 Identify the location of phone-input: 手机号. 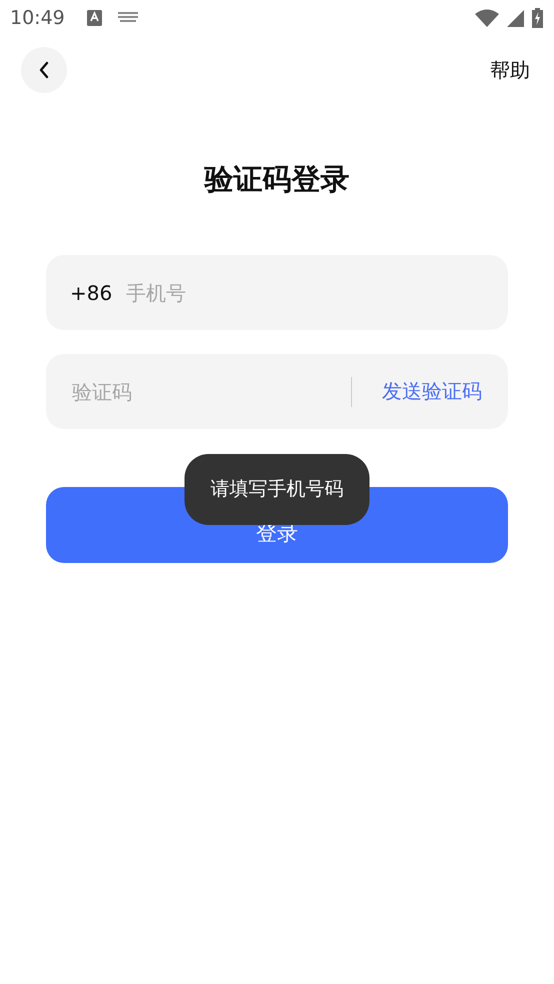
(304, 292).